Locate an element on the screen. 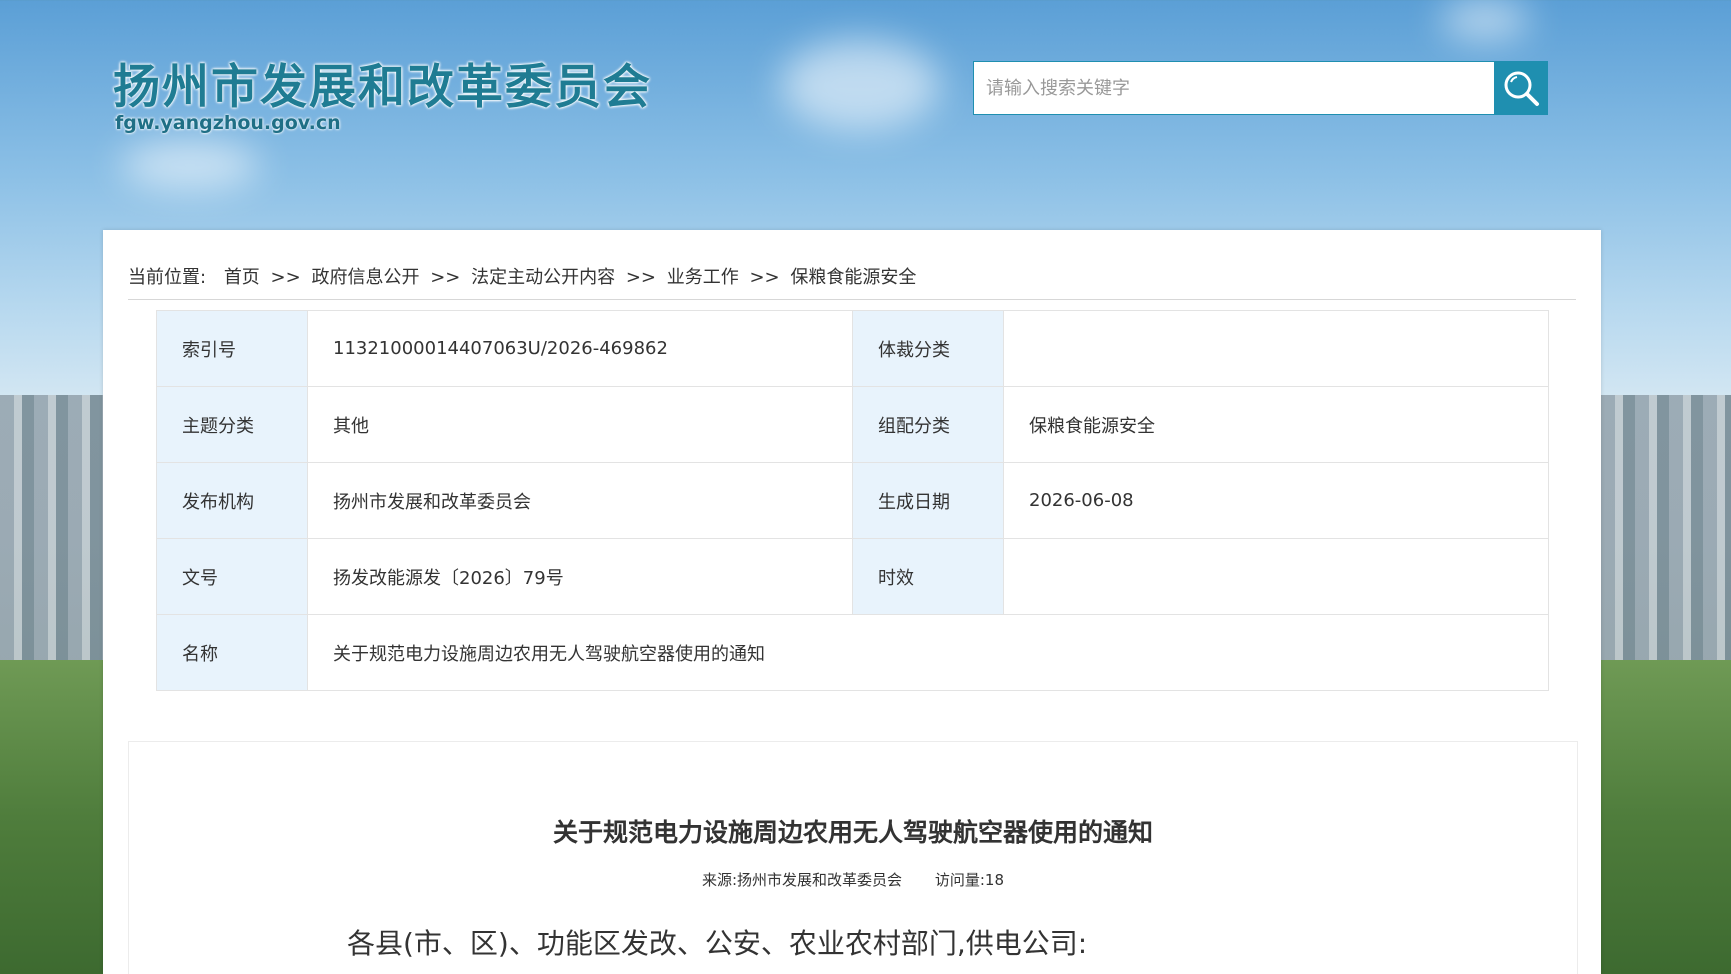 This screenshot has height=974, width=1731. issuer-label: 发布机构 is located at coordinates (232, 500).